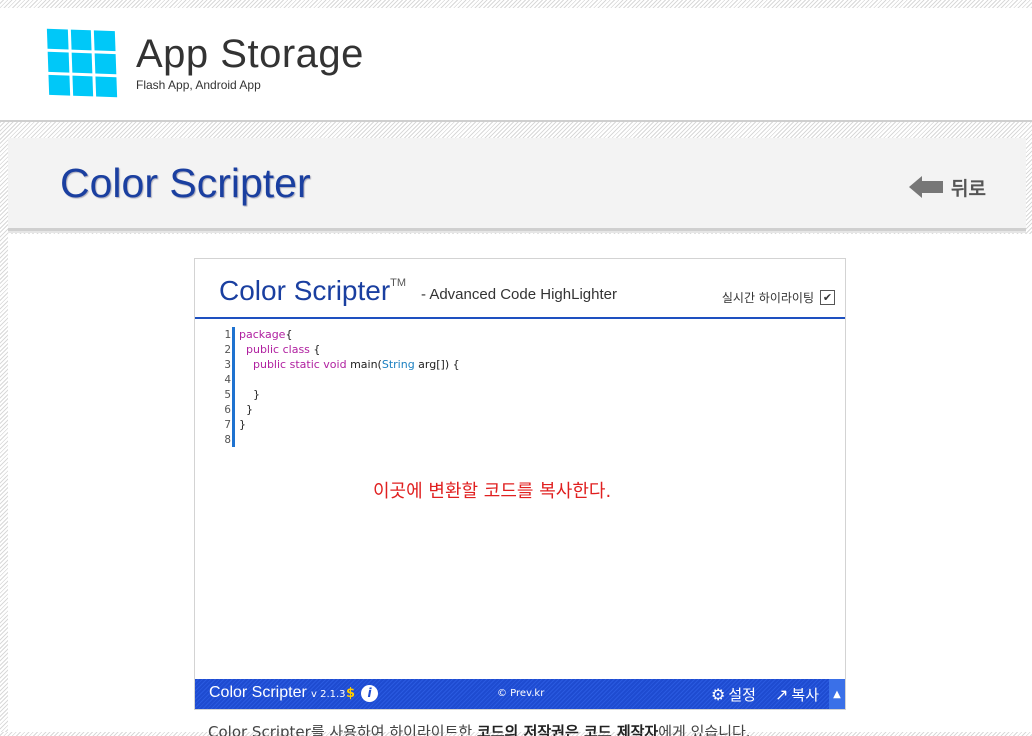 This screenshot has width=1032, height=736. What do you see at coordinates (837, 694) in the screenshot?
I see `scroll-up-button: ▲` at bounding box center [837, 694].